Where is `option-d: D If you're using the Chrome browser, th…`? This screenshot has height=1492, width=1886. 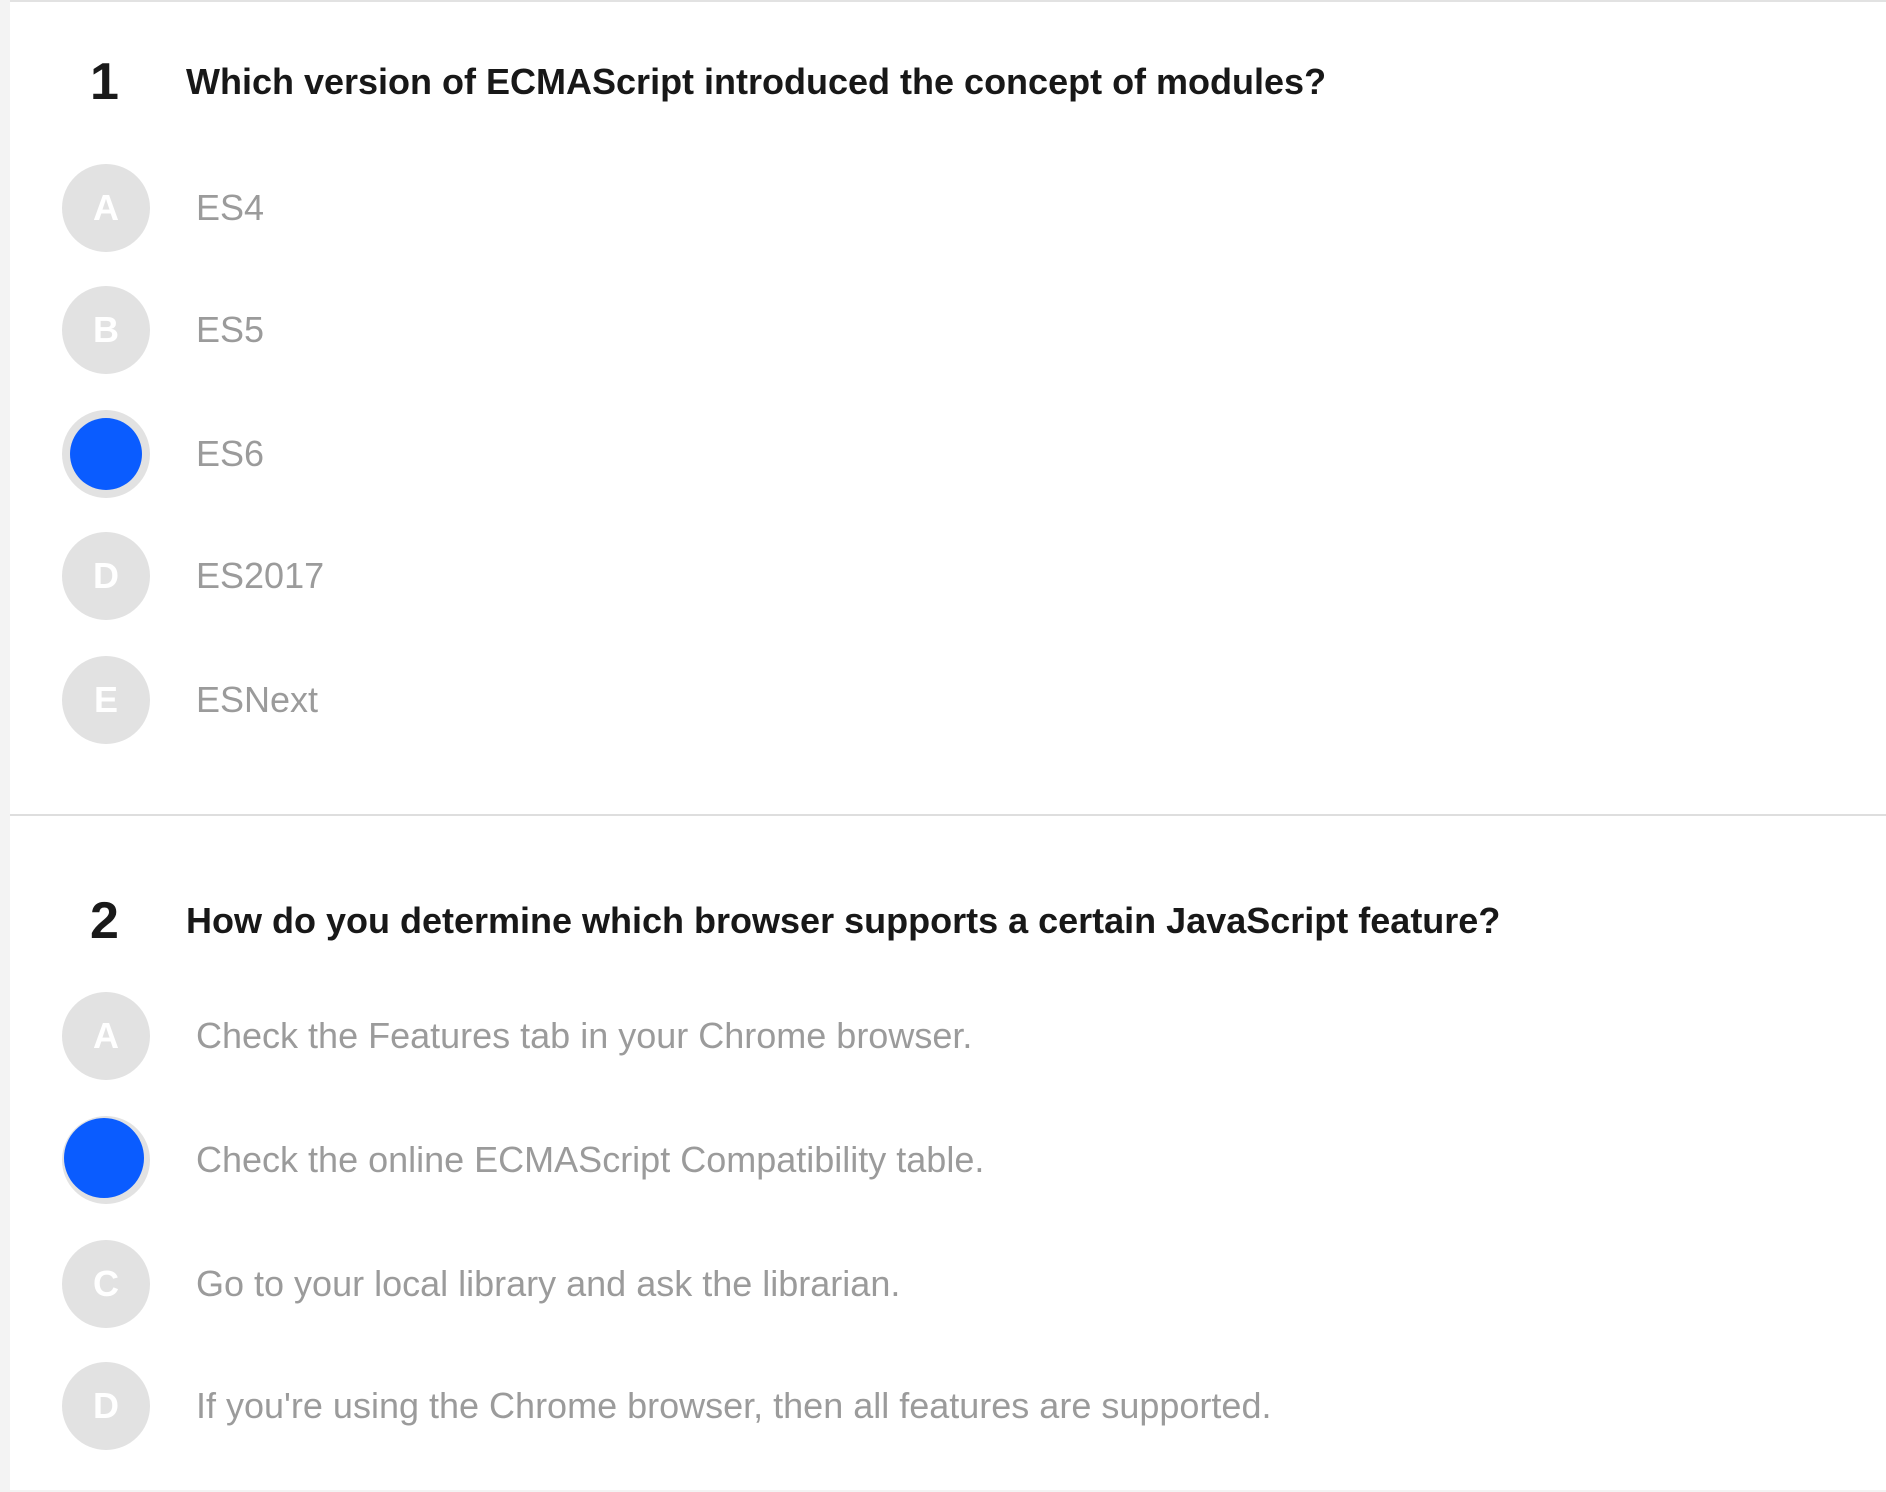 option-d: D If you're using the Chrome browser, th… is located at coordinates (912, 1407).